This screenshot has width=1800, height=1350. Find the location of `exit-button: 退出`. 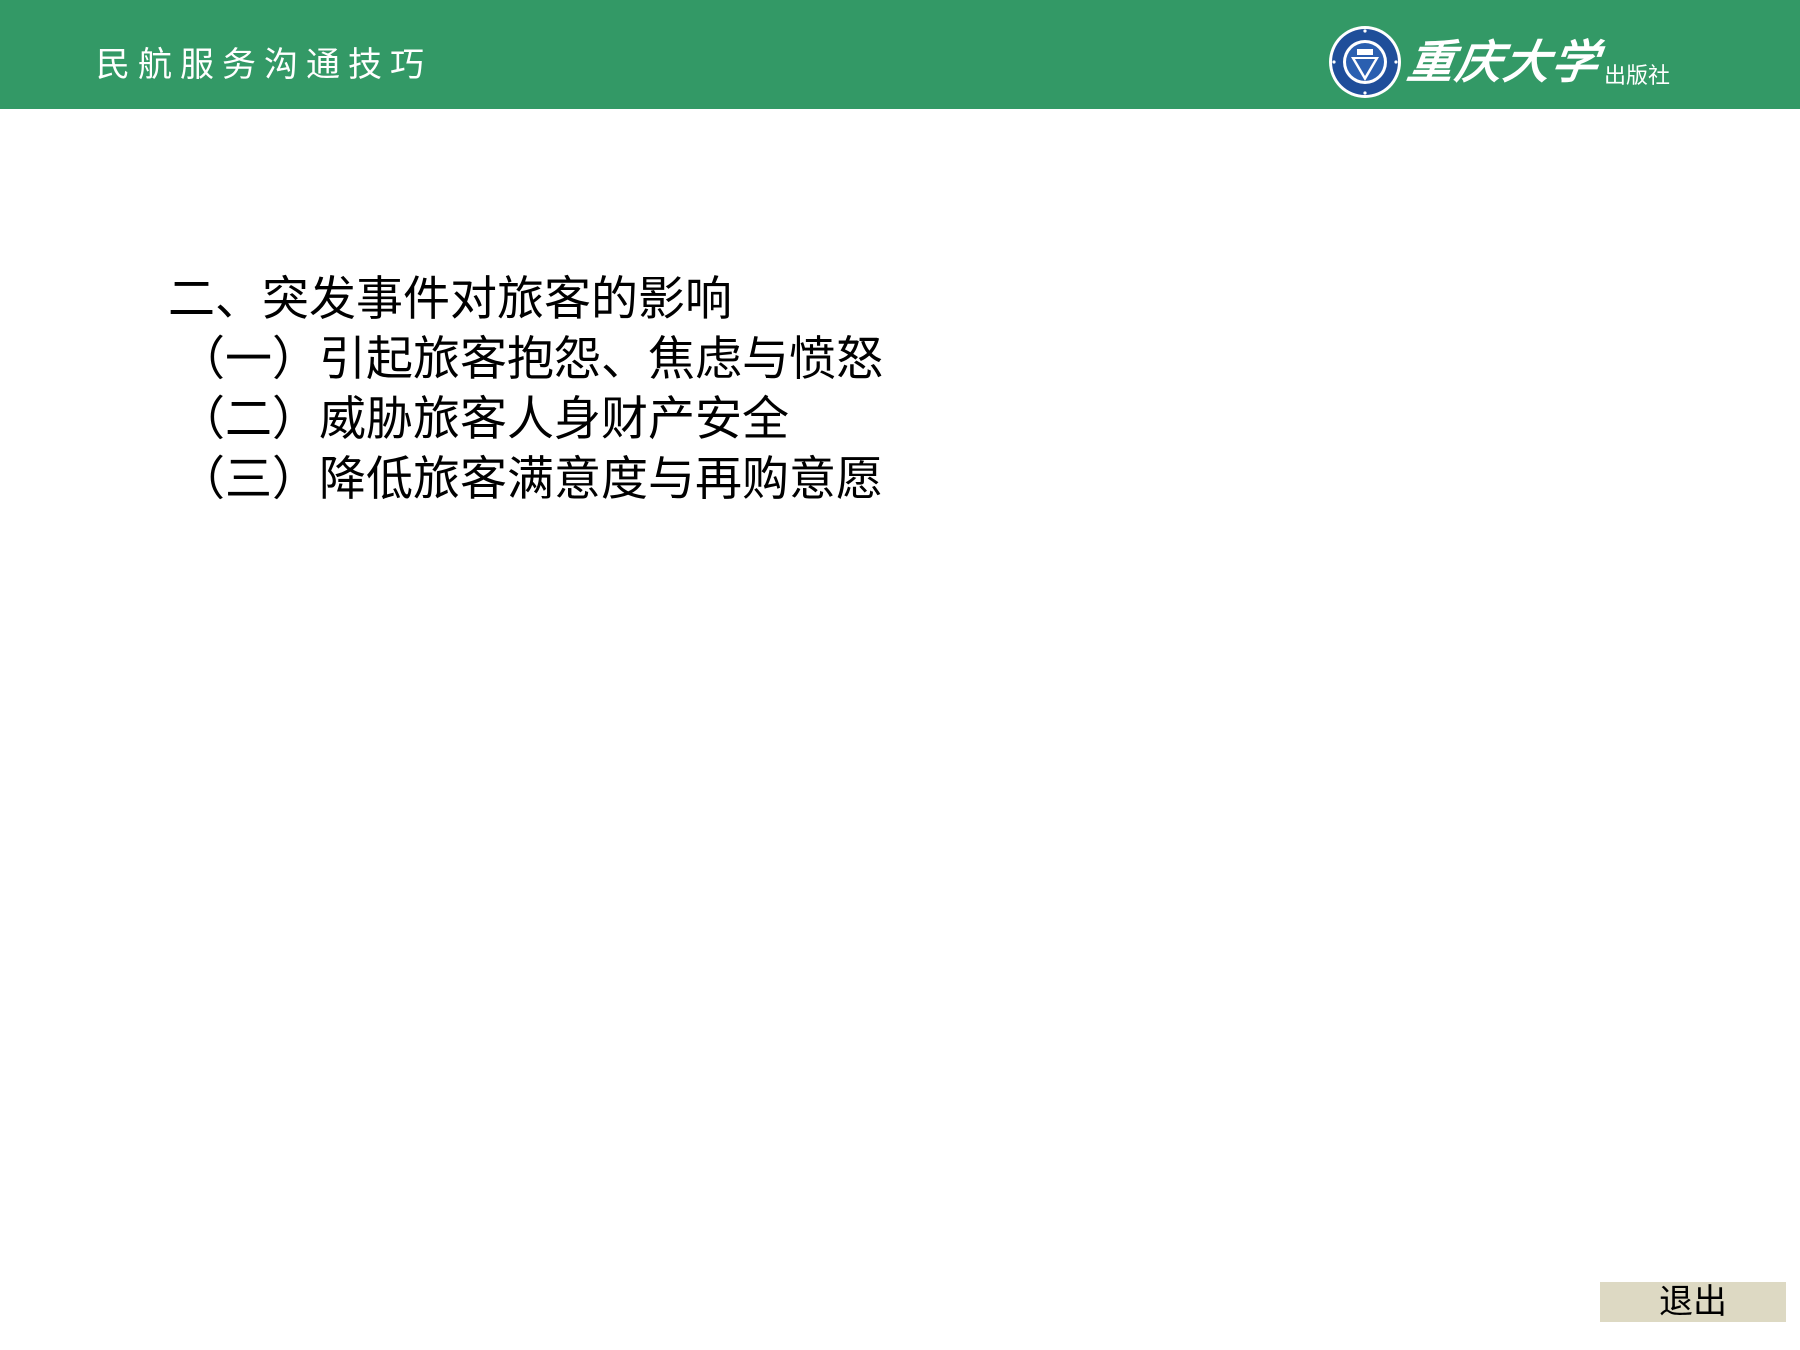

exit-button: 退出 is located at coordinates (1693, 1302).